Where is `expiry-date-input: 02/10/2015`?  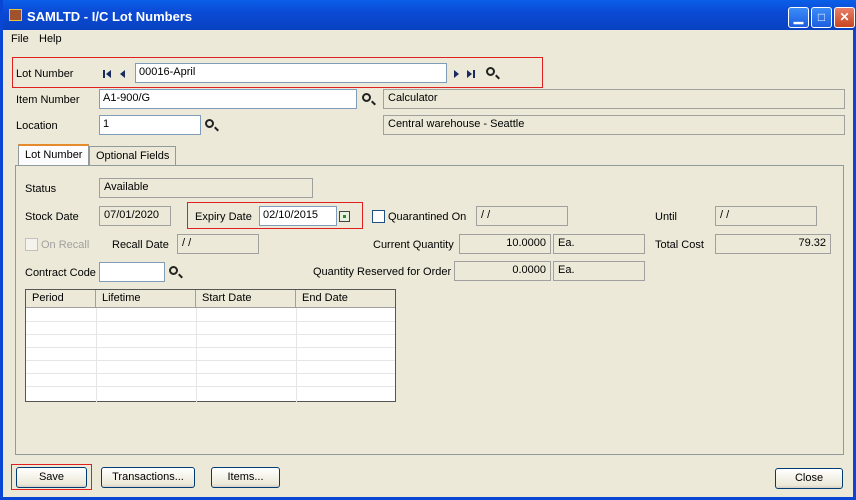
expiry-date-input: 02/10/2015 is located at coordinates (298, 216).